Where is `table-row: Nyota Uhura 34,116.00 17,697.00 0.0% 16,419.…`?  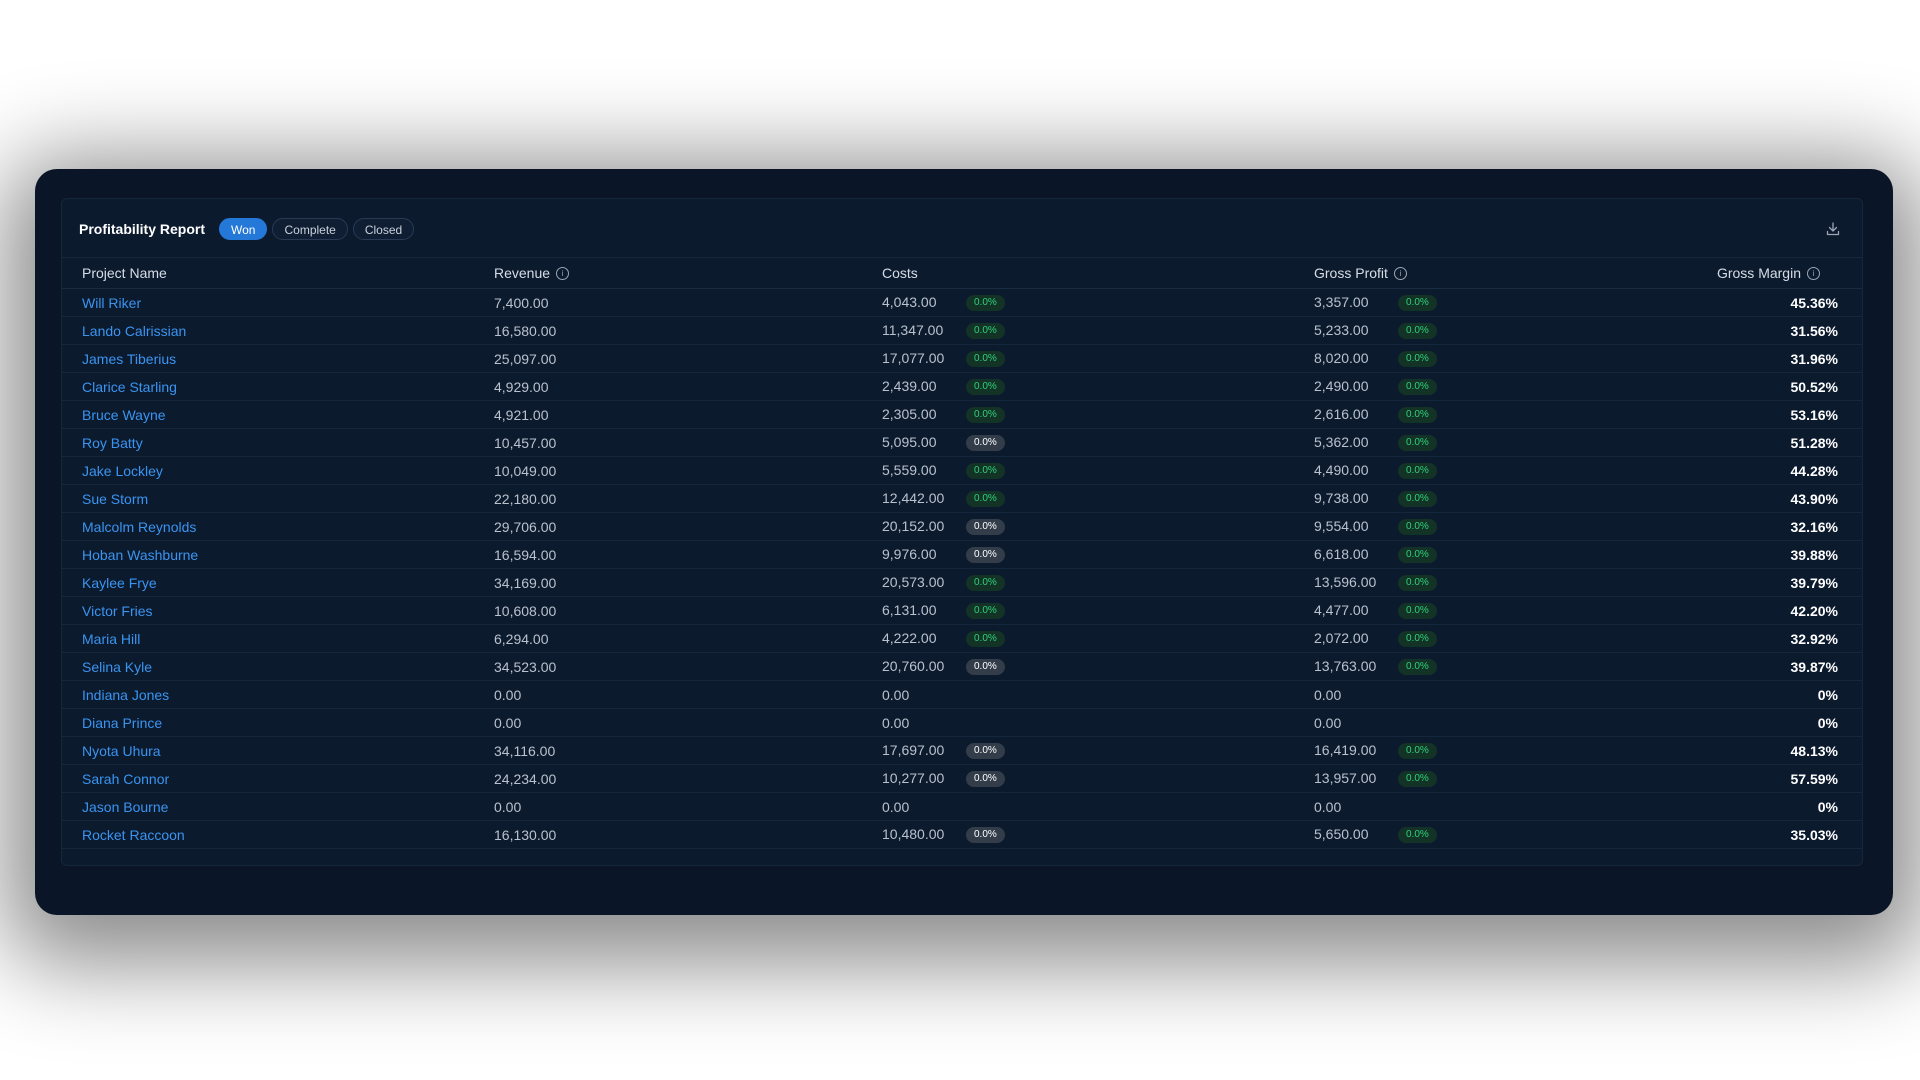 table-row: Nyota Uhura 34,116.00 17,697.00 0.0% 16,419.… is located at coordinates (962, 750).